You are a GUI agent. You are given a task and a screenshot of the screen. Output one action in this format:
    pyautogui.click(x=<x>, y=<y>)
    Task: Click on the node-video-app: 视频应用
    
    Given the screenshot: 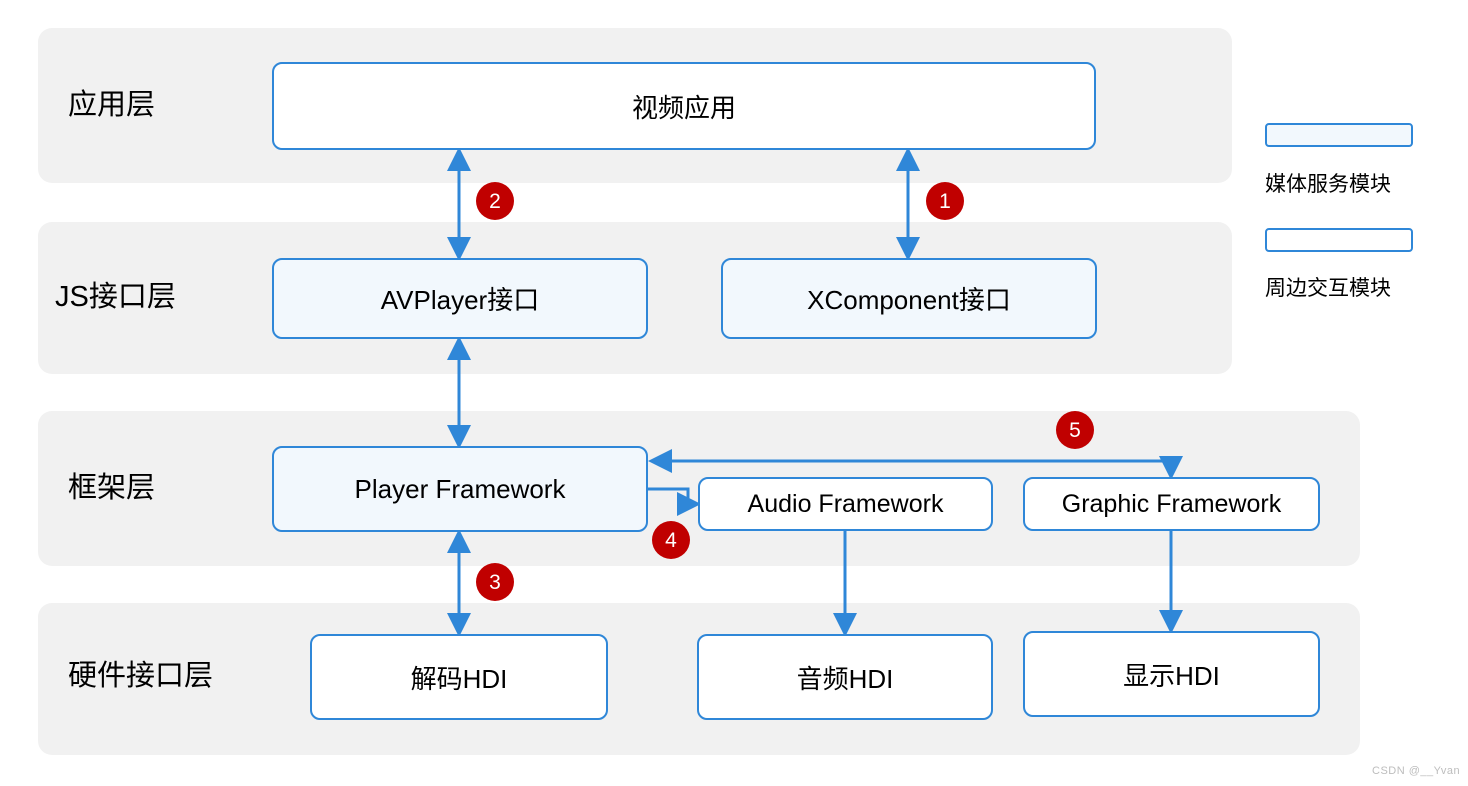 What is the action you would take?
    pyautogui.click(x=684, y=106)
    